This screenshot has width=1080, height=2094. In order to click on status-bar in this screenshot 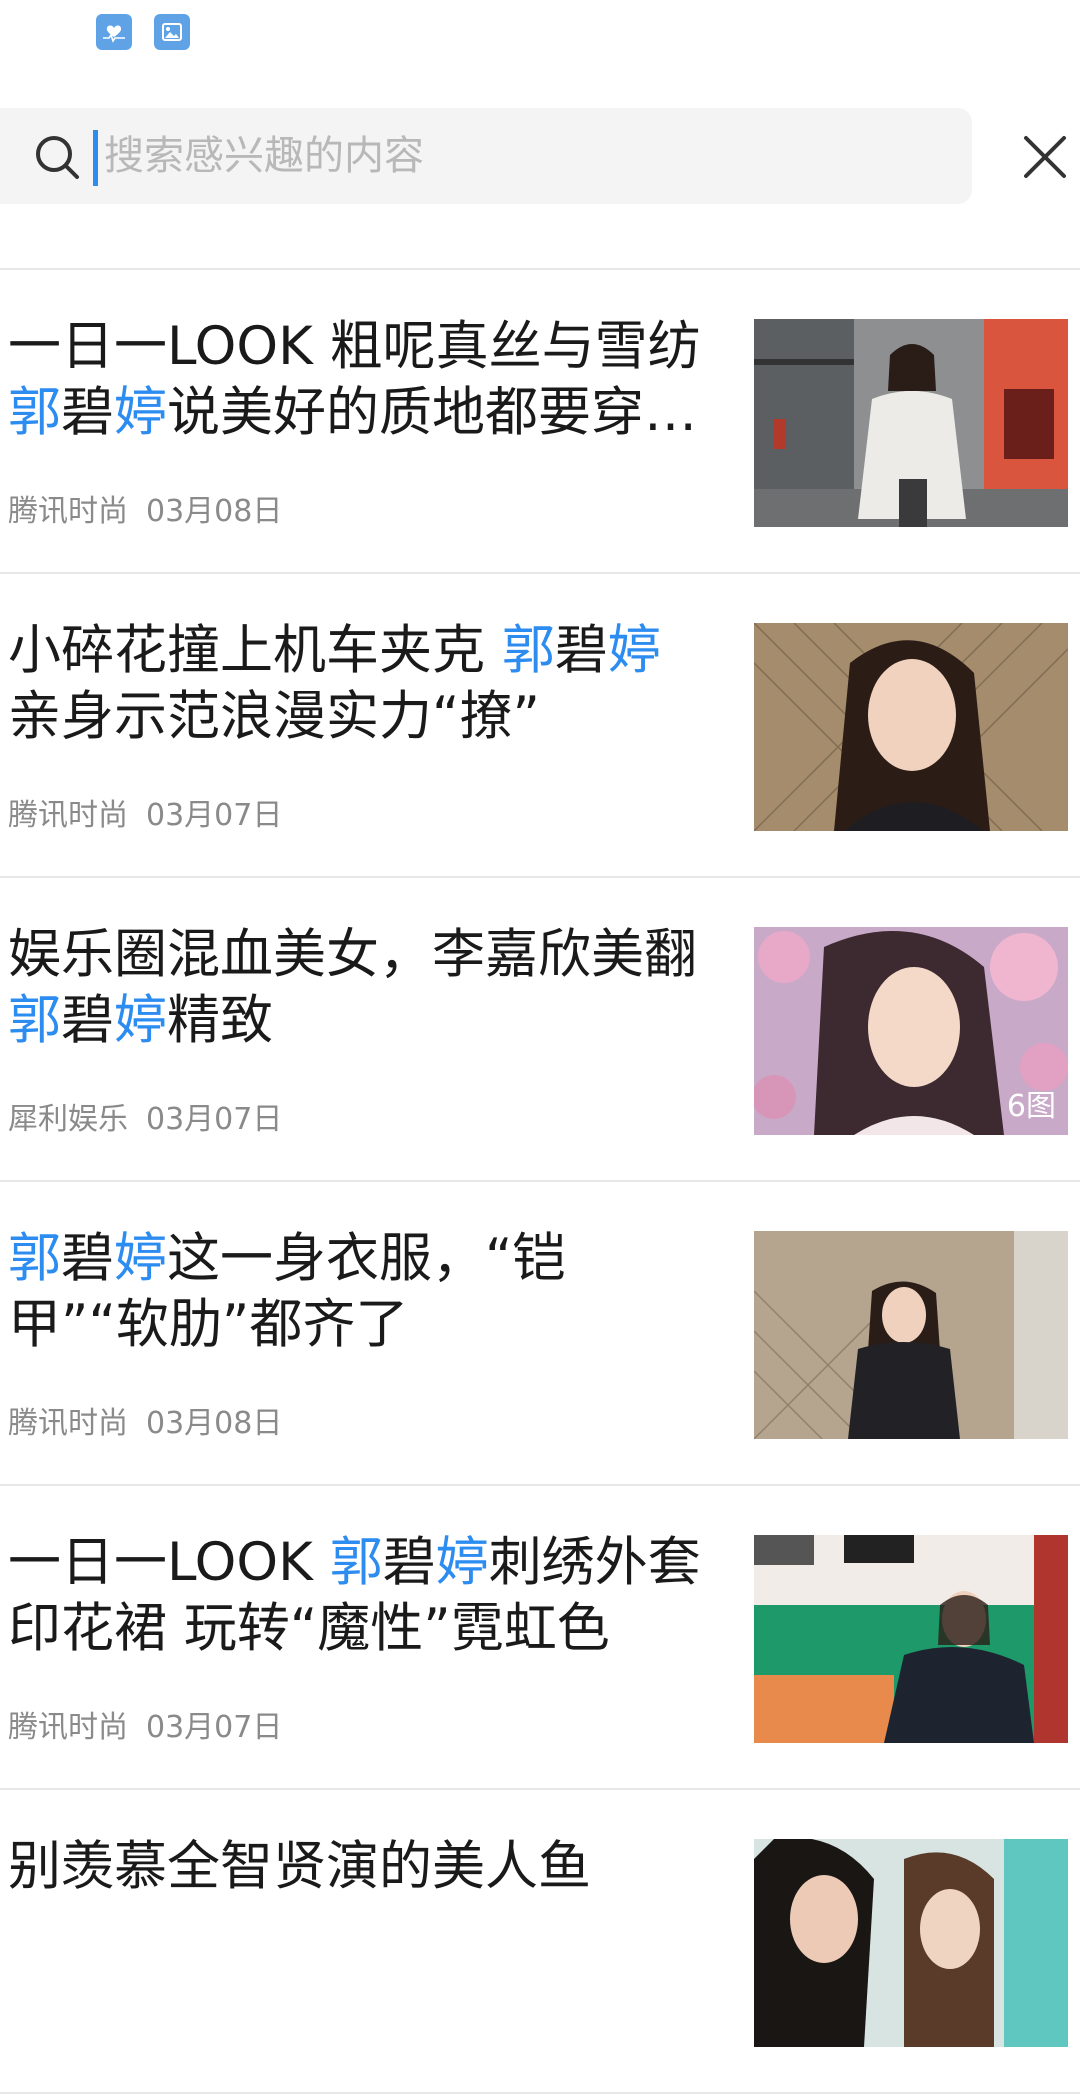, I will do `click(540, 35)`.